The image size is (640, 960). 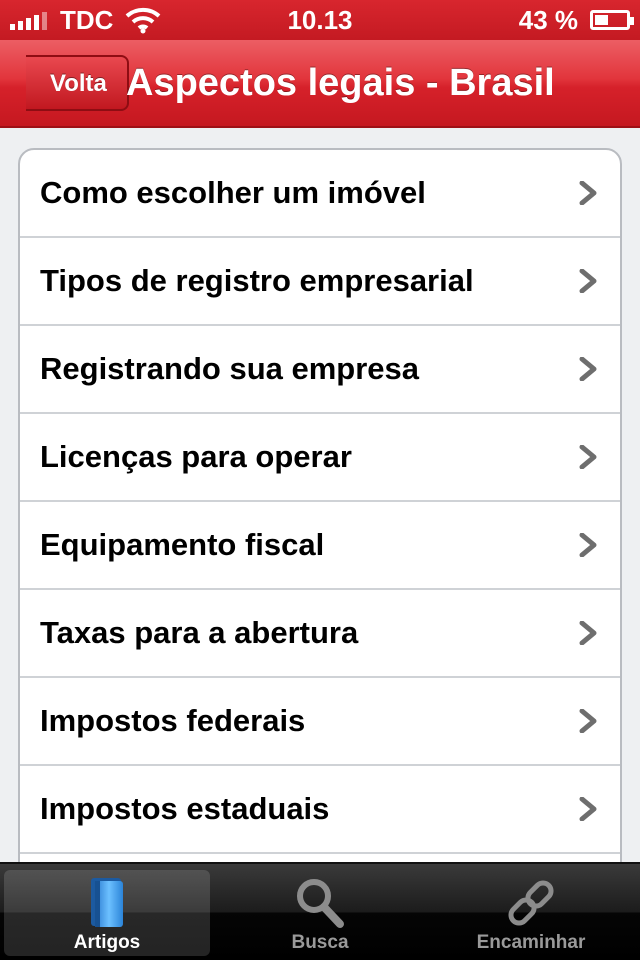 I want to click on list-item-label: Equipamento fiscal, so click(x=182, y=544).